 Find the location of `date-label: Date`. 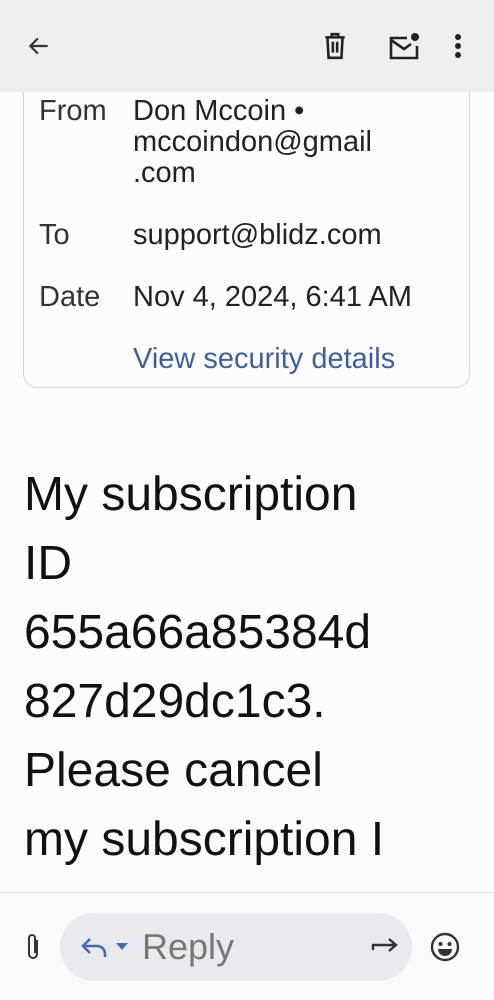

date-label: Date is located at coordinates (70, 297).